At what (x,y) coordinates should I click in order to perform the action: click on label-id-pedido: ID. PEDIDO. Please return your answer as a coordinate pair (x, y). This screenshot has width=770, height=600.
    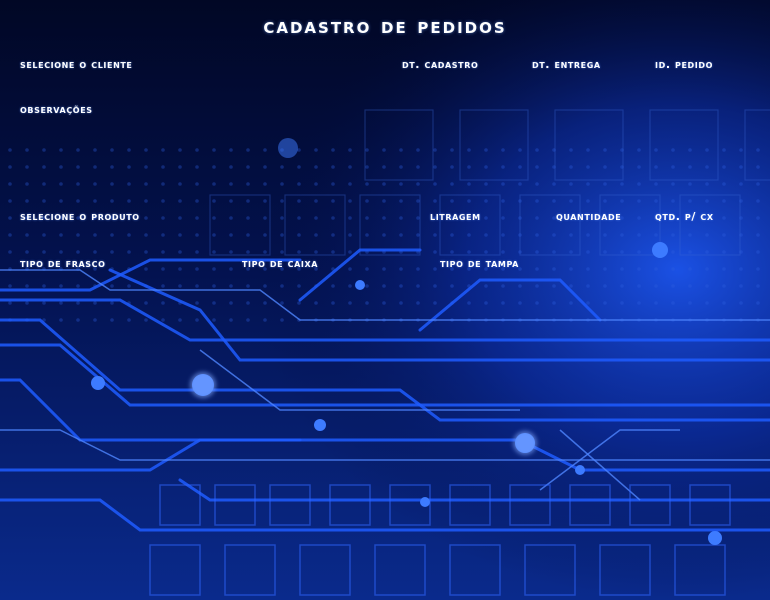
    Looking at the image, I should click on (684, 64).